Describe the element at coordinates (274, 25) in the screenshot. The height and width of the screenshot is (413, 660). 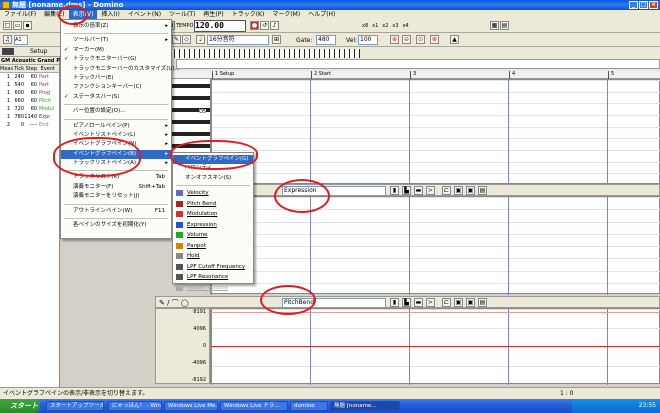
I see `metronome-icon: ♪` at that location.